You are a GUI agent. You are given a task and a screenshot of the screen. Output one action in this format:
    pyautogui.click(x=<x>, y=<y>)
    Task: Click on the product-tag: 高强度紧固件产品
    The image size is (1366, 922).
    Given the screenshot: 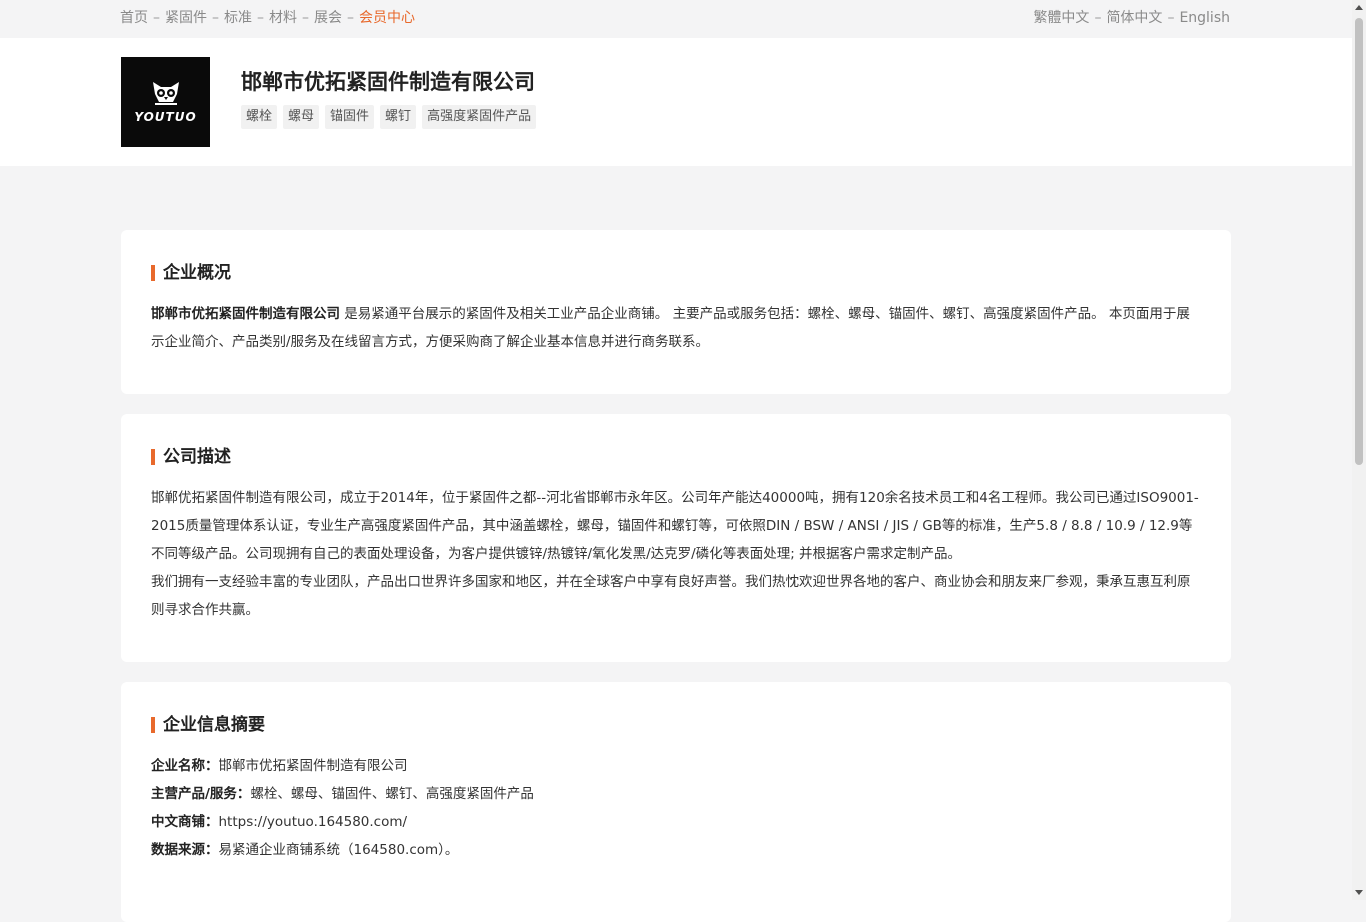 What is the action you would take?
    pyautogui.click(x=479, y=117)
    